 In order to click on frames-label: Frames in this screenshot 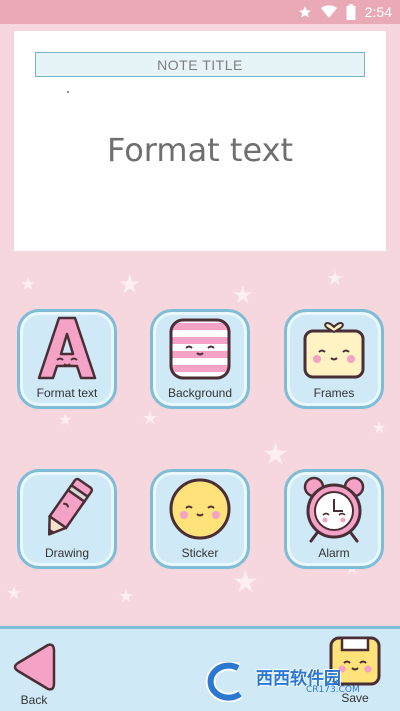, I will do `click(334, 393)`.